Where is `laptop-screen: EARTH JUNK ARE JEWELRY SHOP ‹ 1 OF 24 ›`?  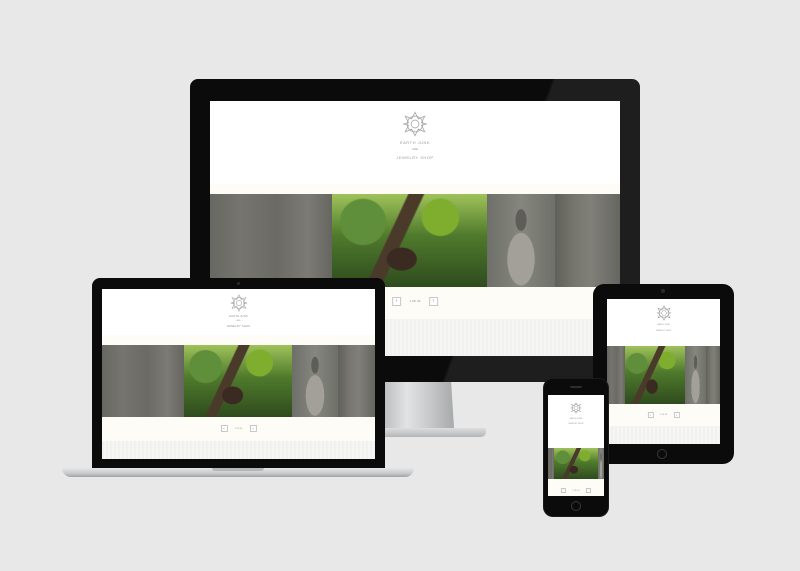
laptop-screen: EARTH JUNK ARE JEWELRY SHOP ‹ 1 OF 24 › is located at coordinates (238, 374).